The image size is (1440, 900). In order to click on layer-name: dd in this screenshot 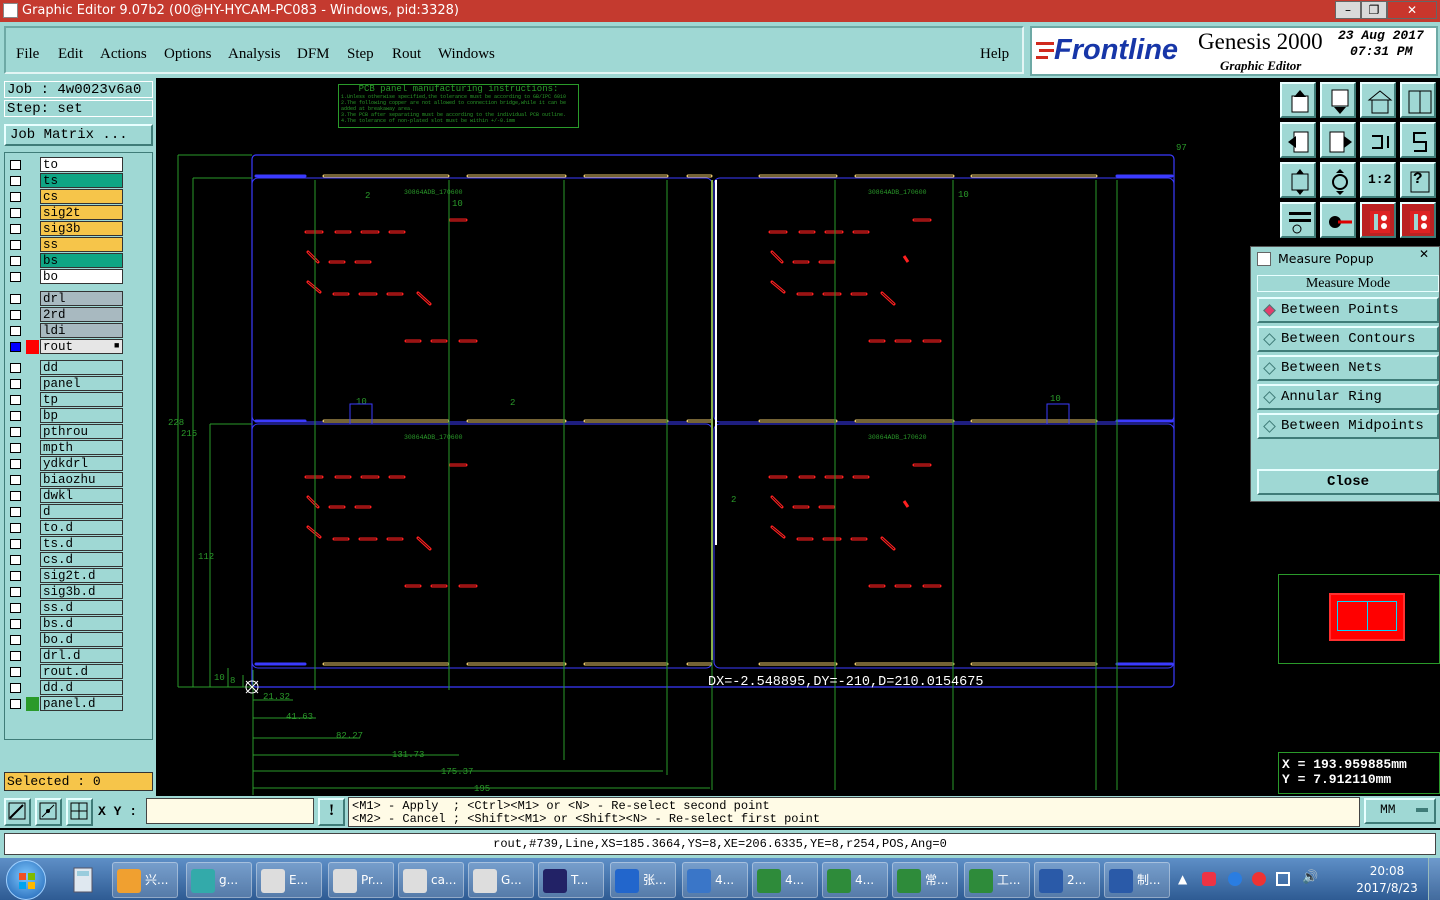, I will do `click(81, 367)`.